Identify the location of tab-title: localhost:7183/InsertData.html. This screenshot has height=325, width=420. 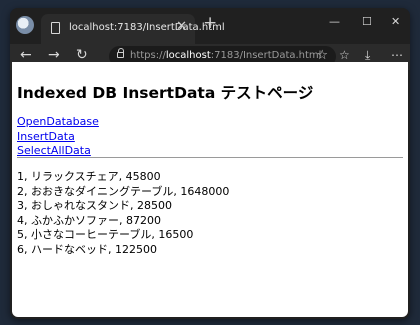
(147, 27).